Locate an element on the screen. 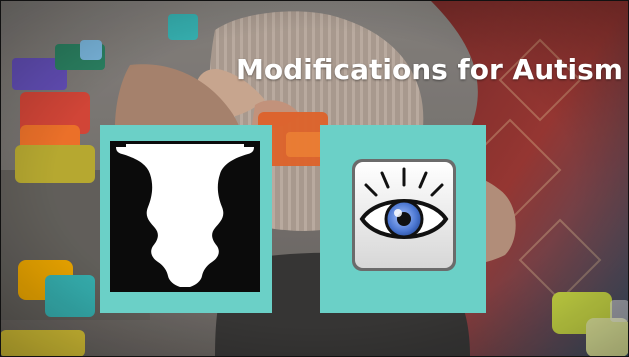  left-image-panel is located at coordinates (186, 219).